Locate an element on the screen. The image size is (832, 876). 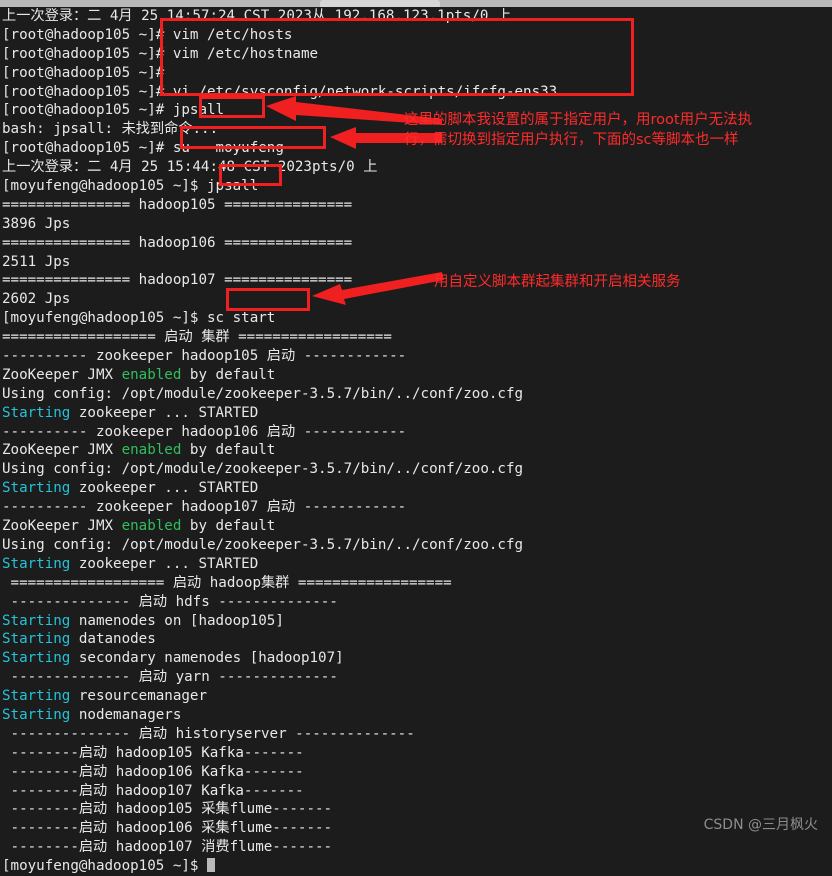
terminal-line: --------启动 hadoop107 Kafka------- is located at coordinates (416, 791).